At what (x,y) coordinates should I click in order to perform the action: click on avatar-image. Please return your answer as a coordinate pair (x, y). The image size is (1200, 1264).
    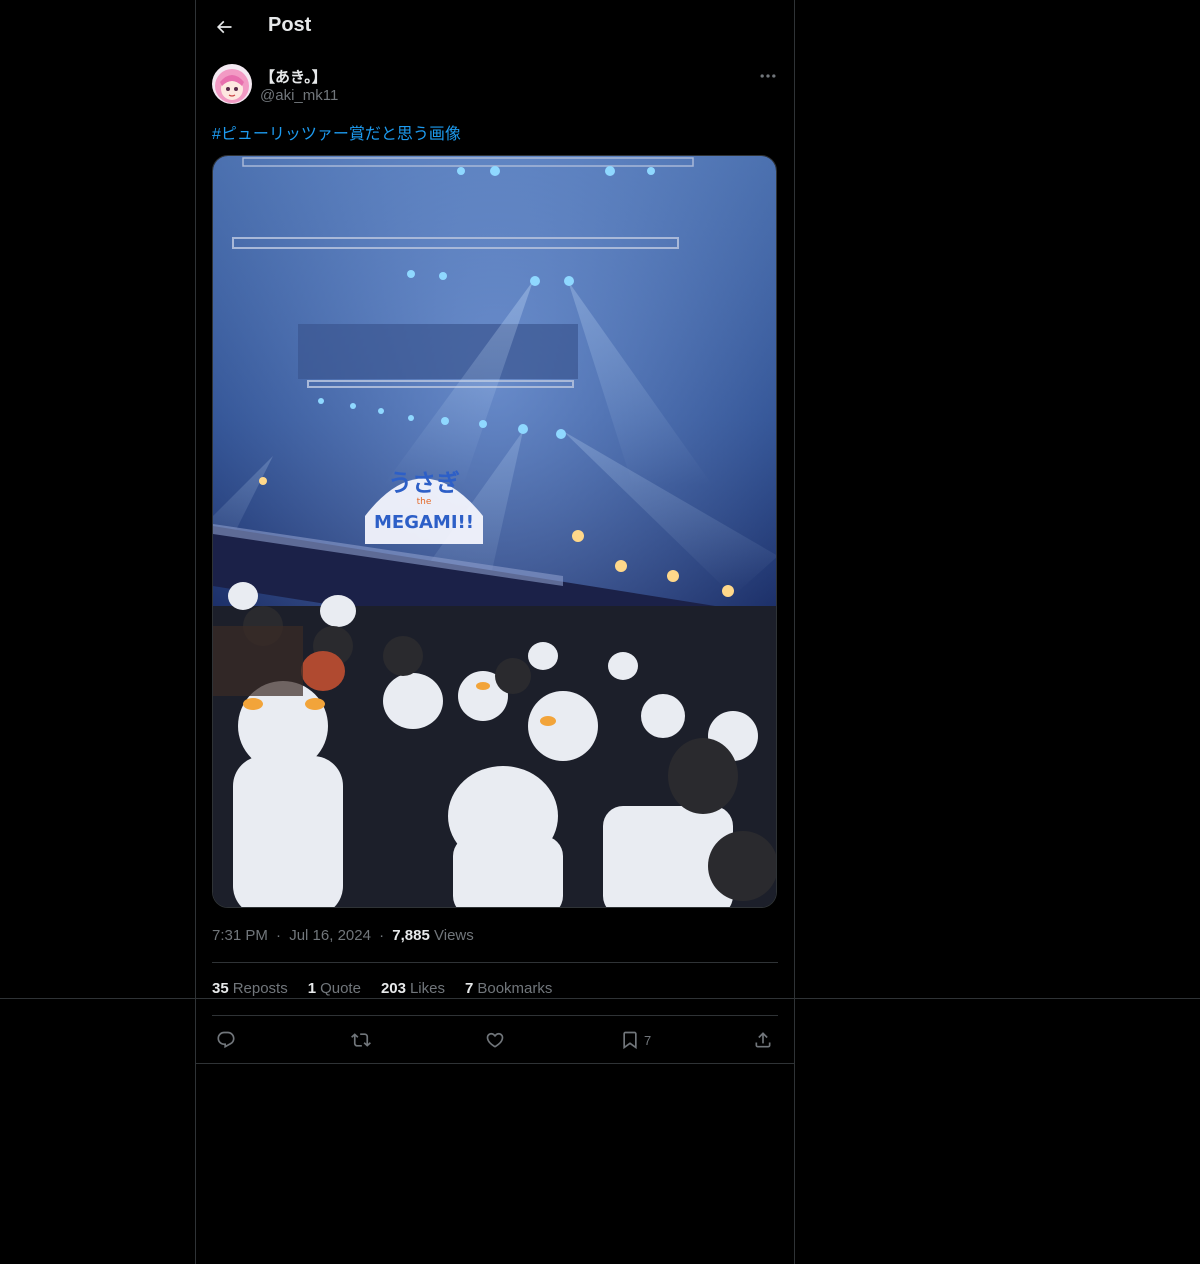
    Looking at the image, I should click on (232, 84).